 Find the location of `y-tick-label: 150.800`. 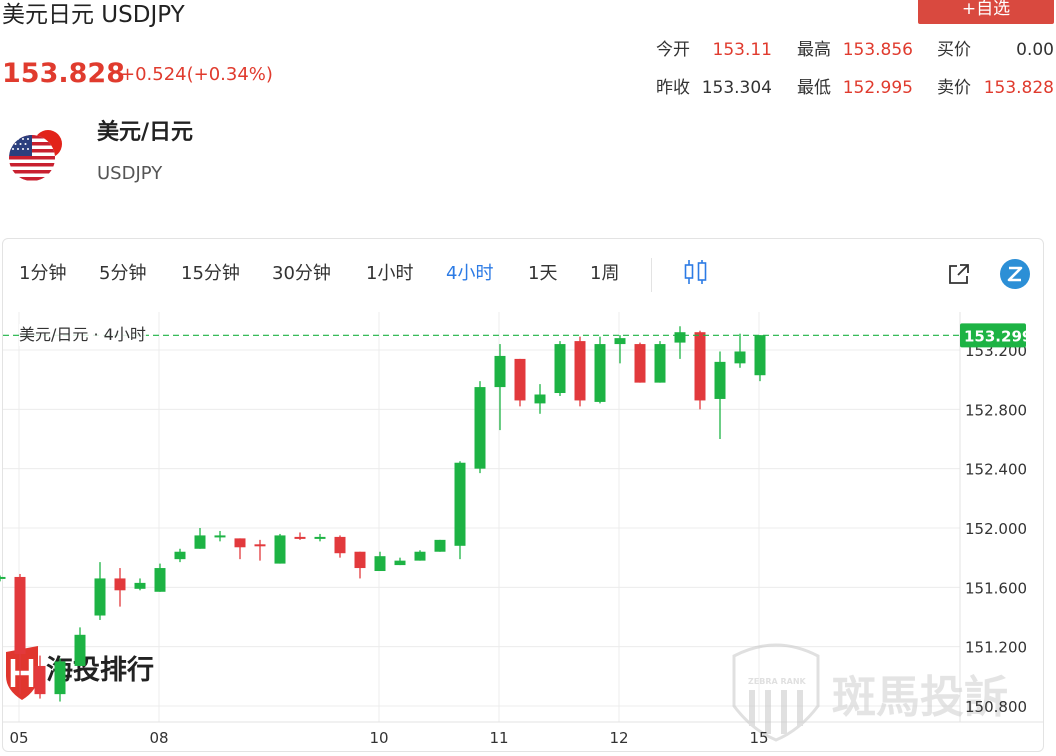

y-tick-label: 150.800 is located at coordinates (996, 707).